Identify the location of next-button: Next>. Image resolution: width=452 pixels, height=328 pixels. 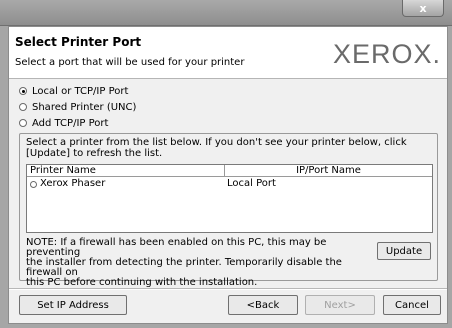
(340, 305).